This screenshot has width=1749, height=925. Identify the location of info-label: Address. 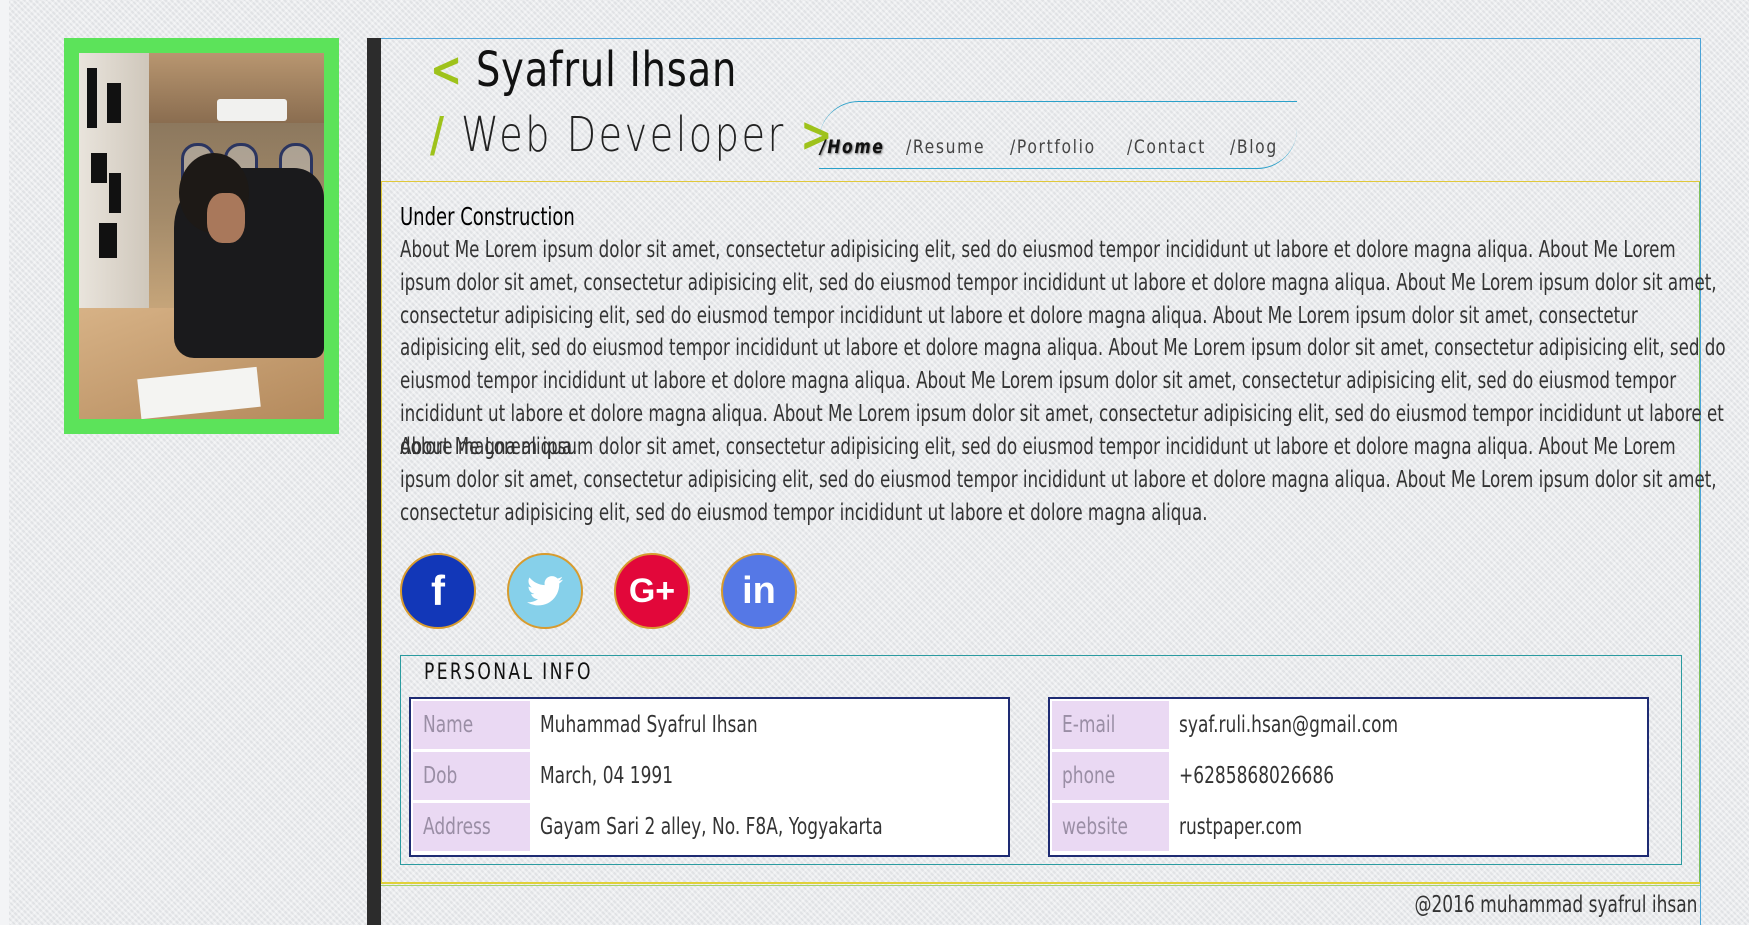
(457, 827).